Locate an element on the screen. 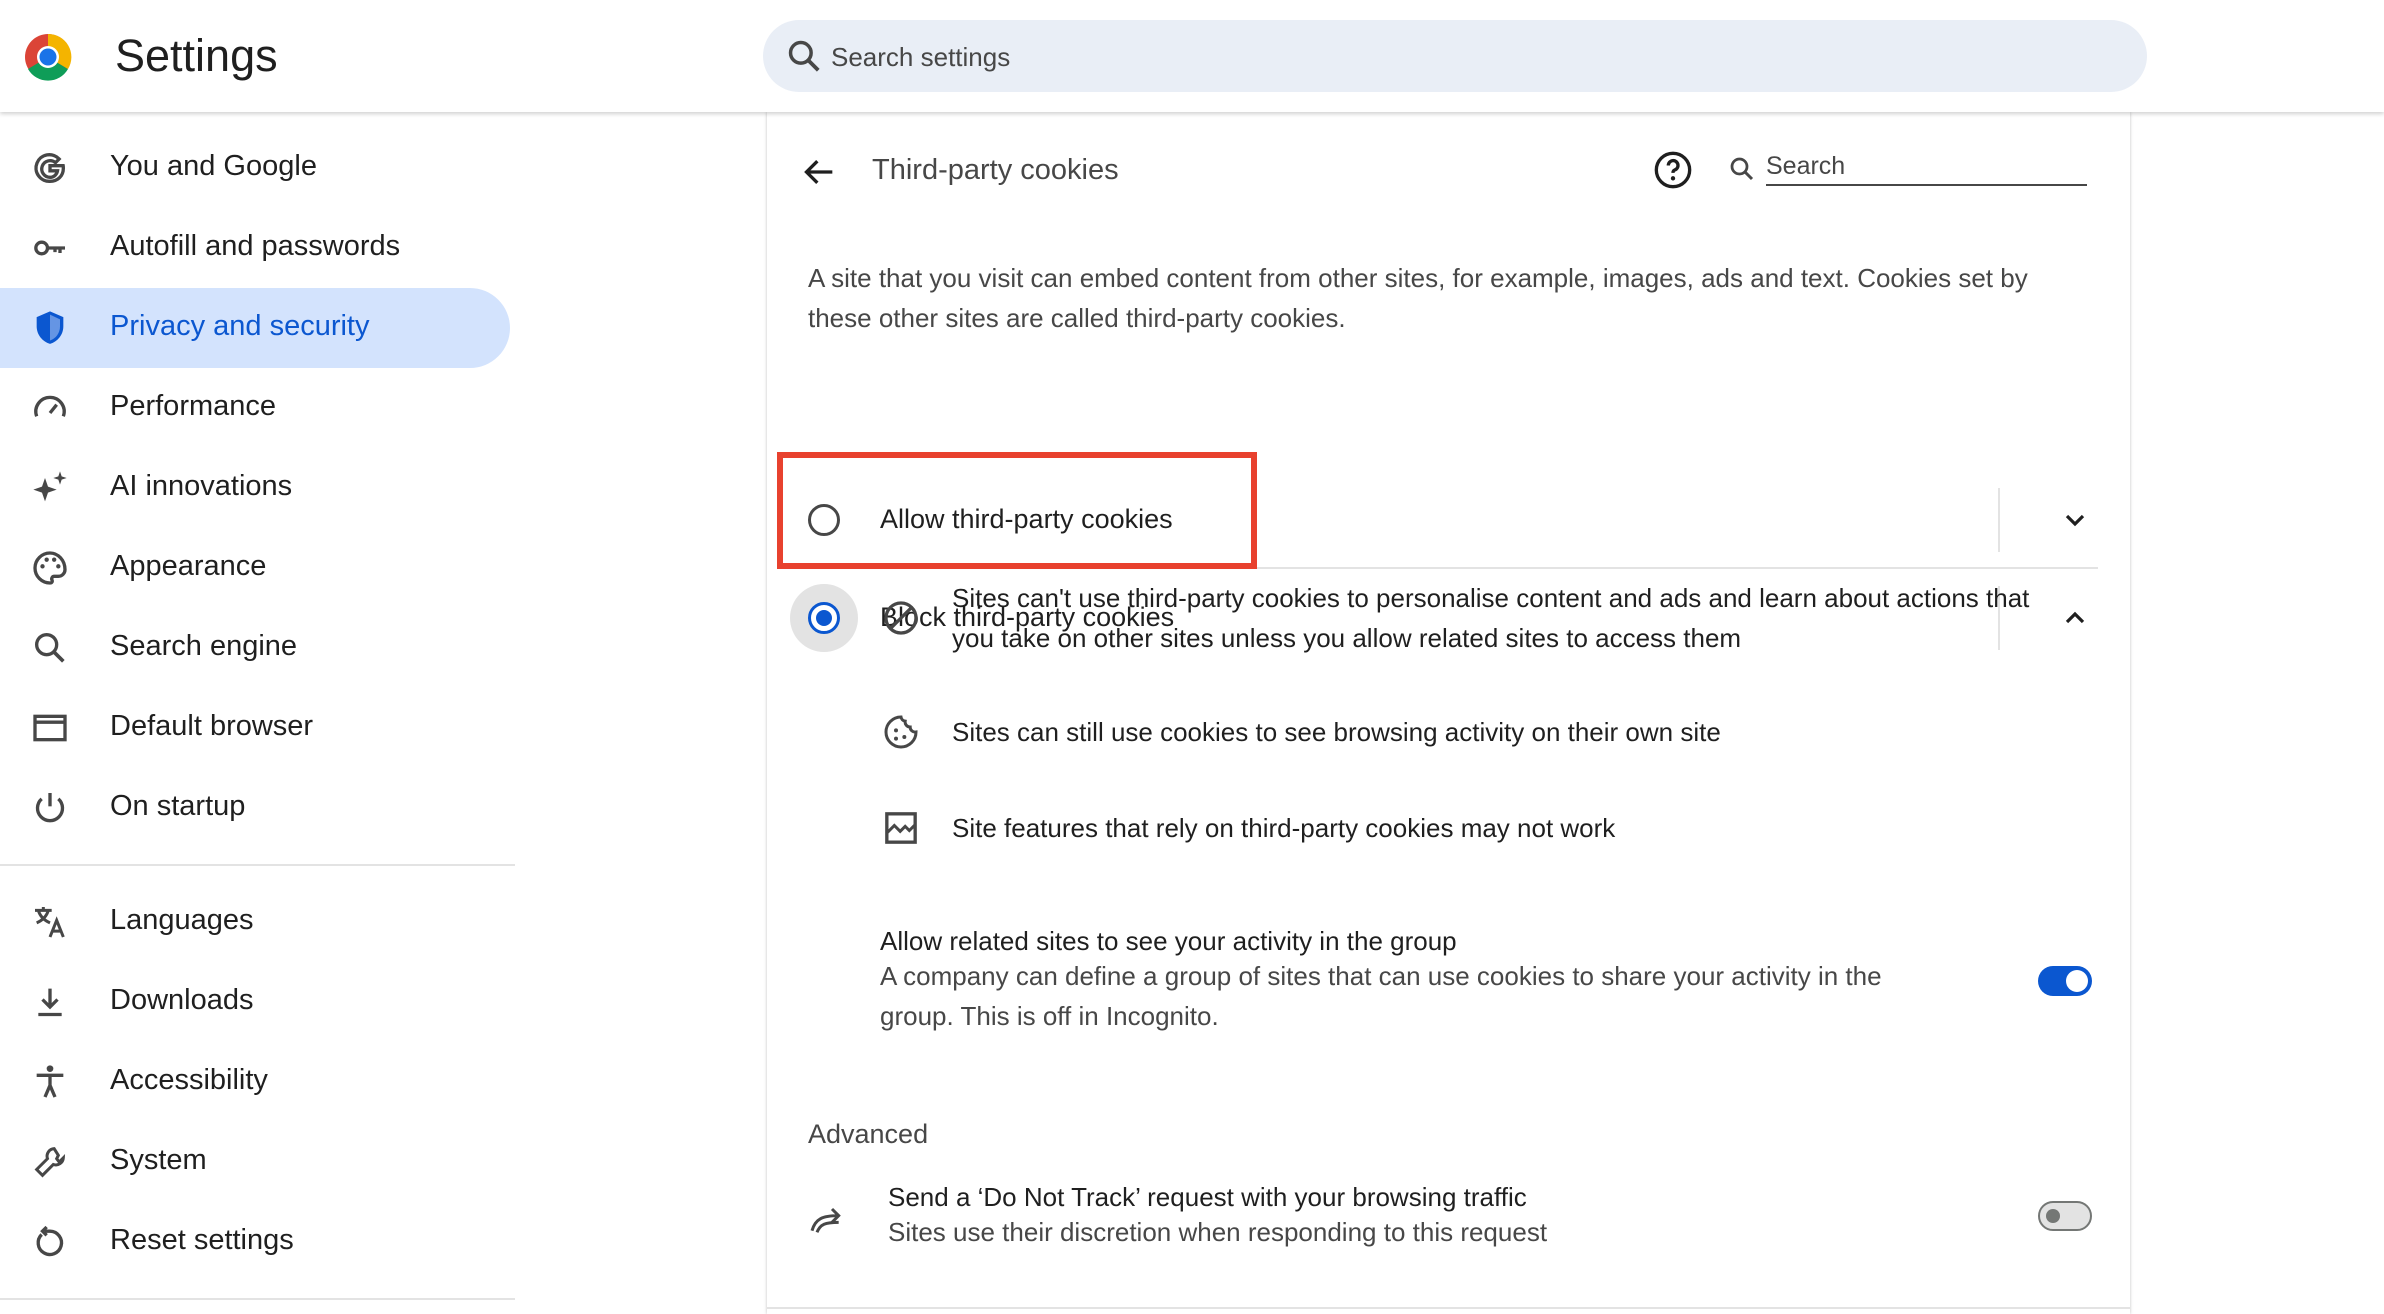  sidebar-item-label: Languages is located at coordinates (182, 920).